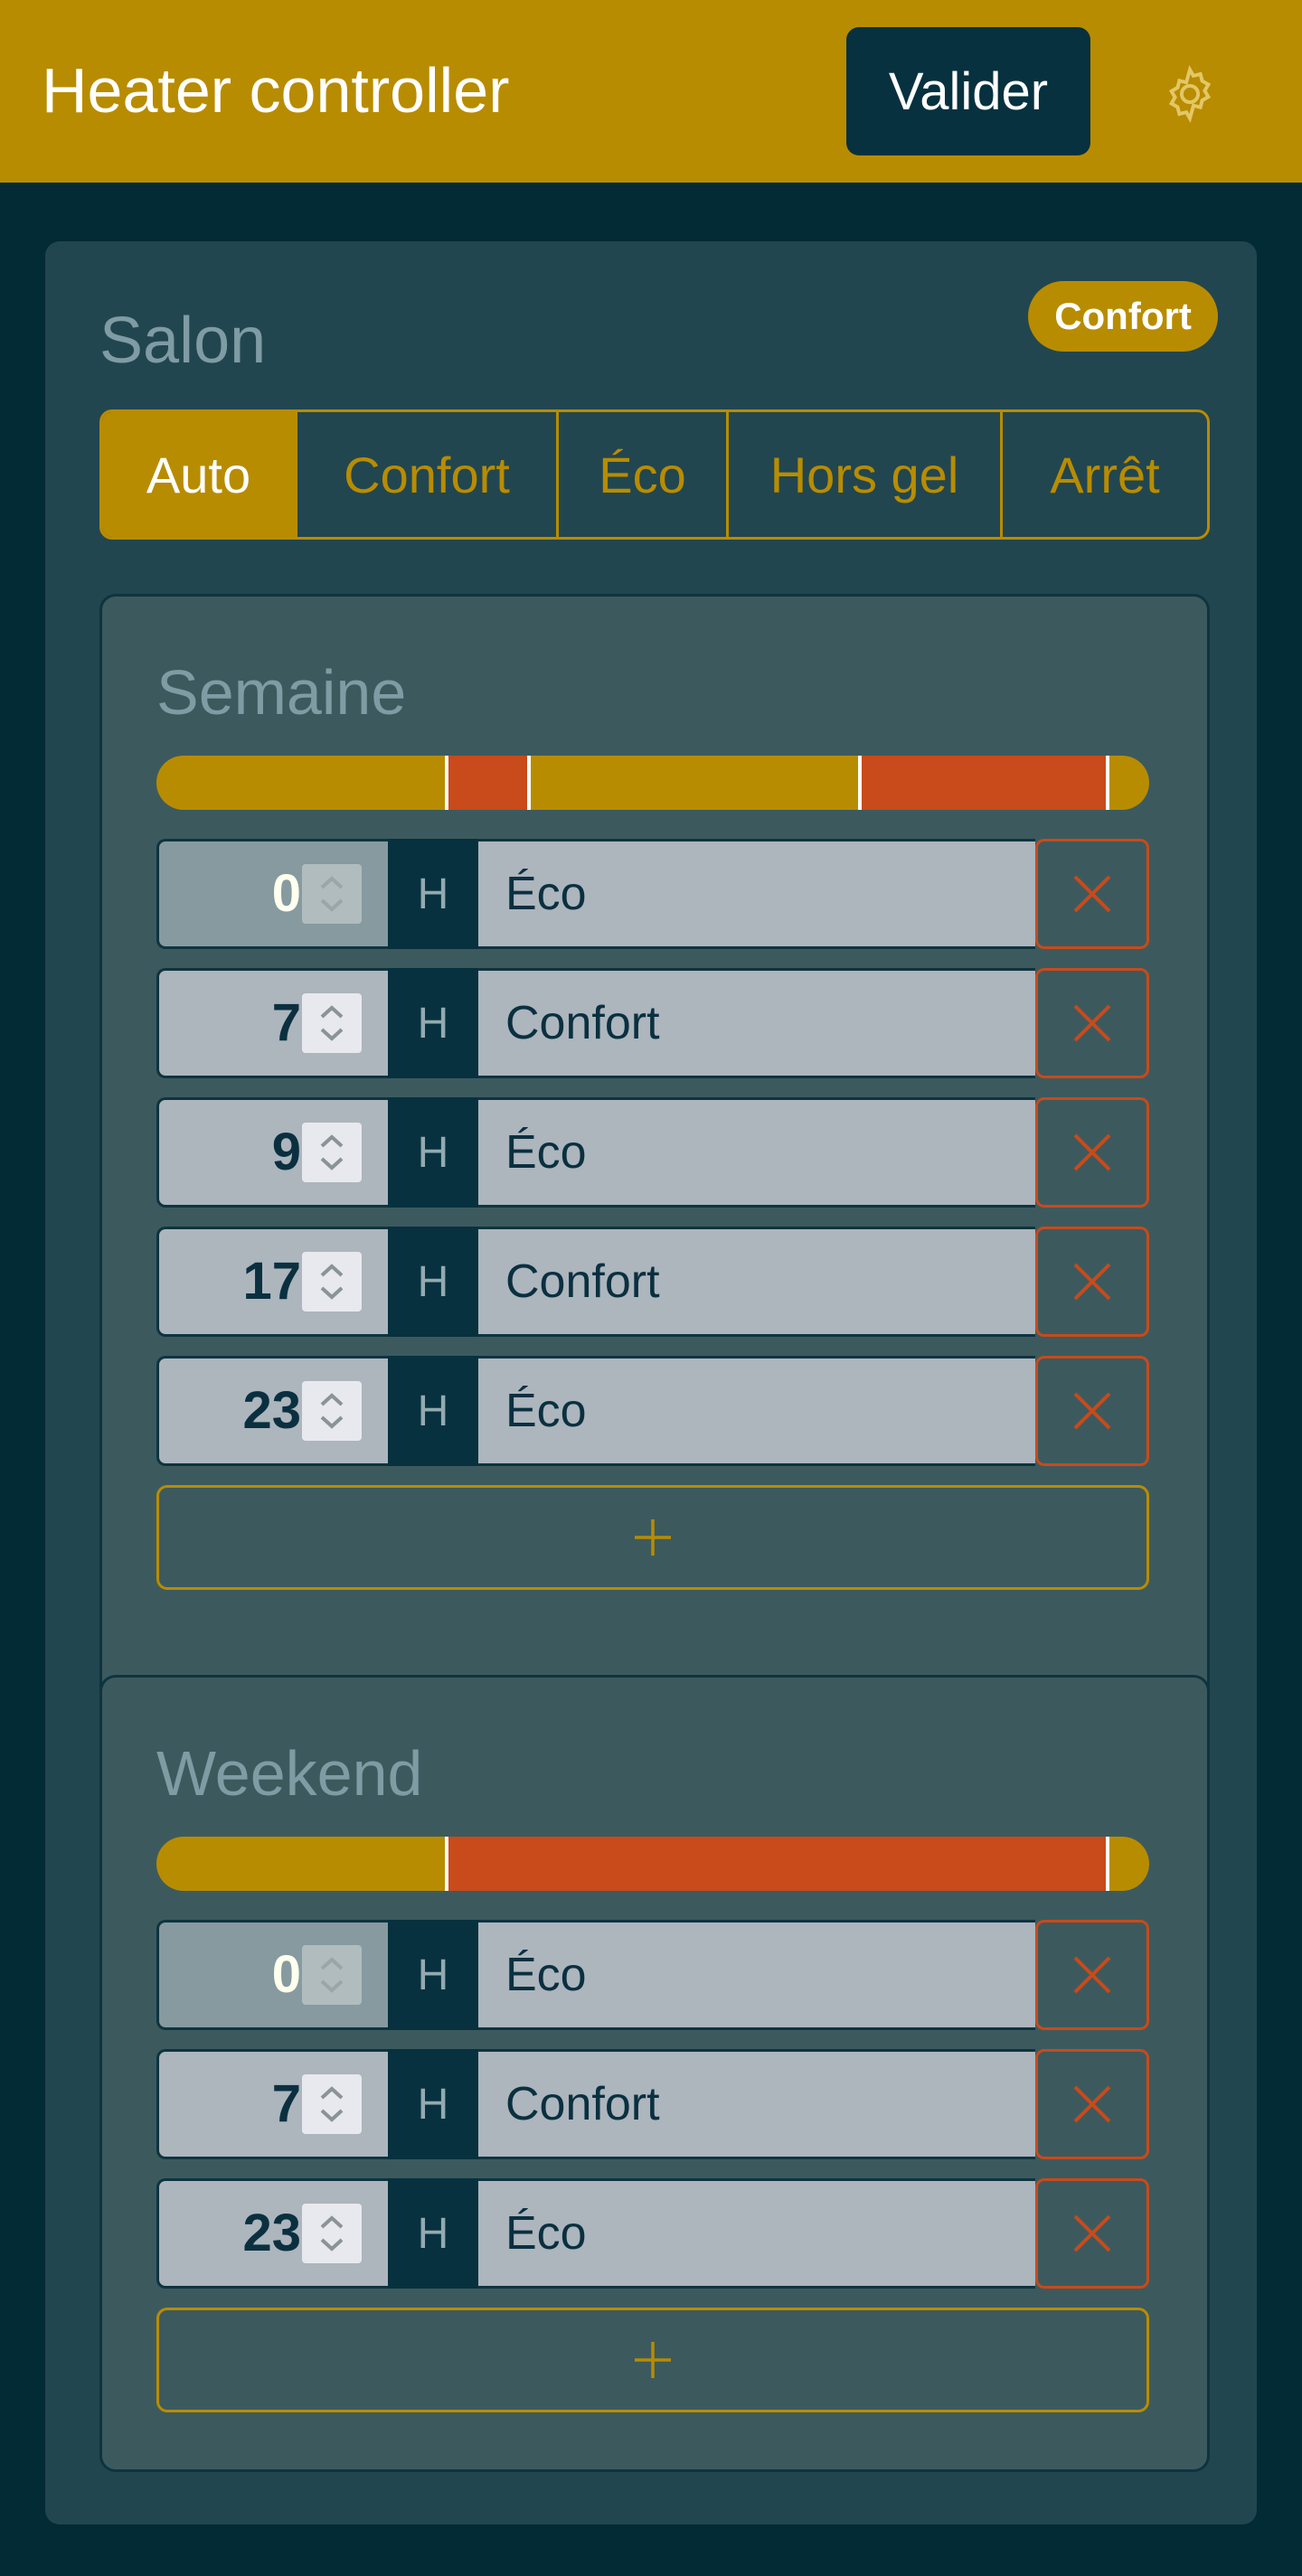 Image resolution: width=1302 pixels, height=2576 pixels. I want to click on mode-confort: Confort, so click(428, 475).